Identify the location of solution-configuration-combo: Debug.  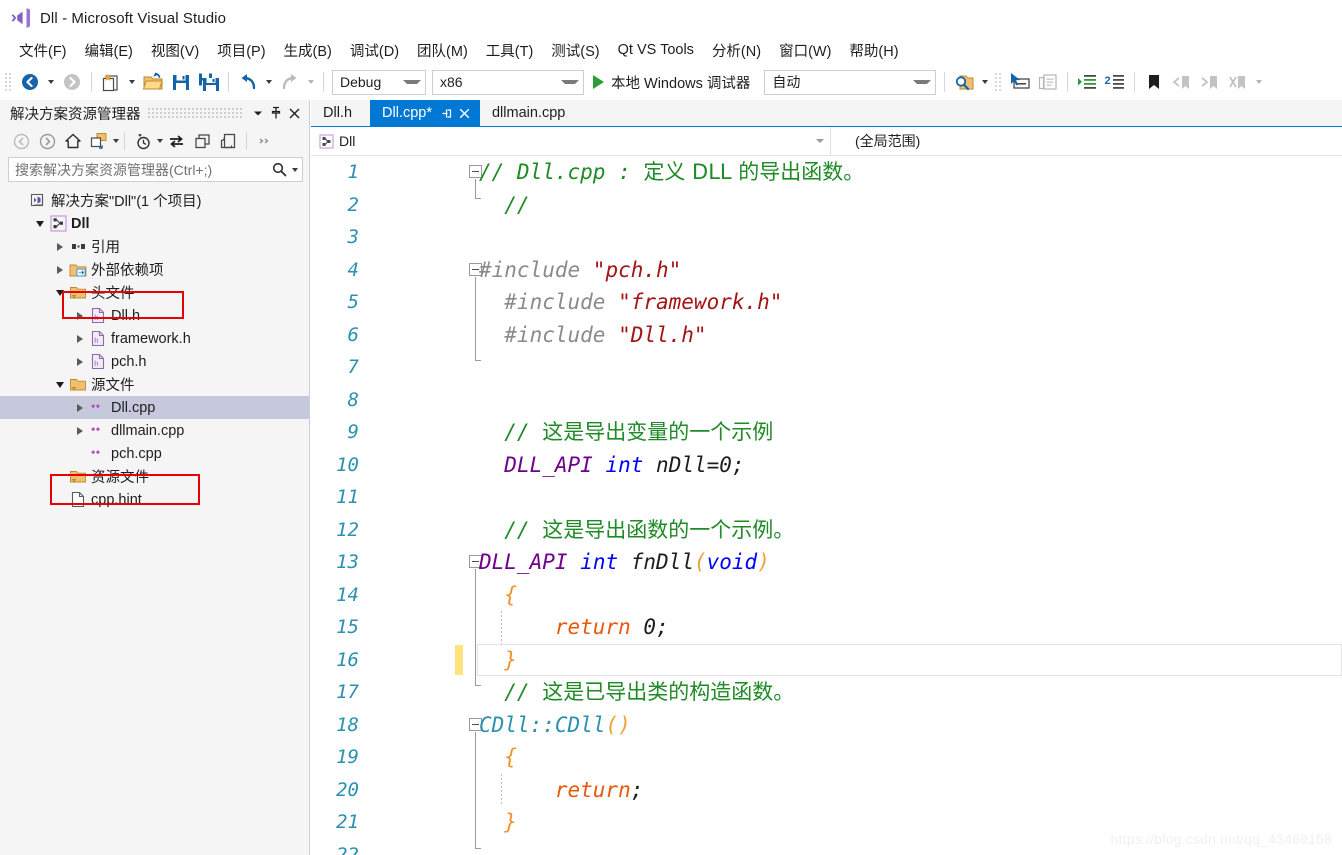
(379, 82).